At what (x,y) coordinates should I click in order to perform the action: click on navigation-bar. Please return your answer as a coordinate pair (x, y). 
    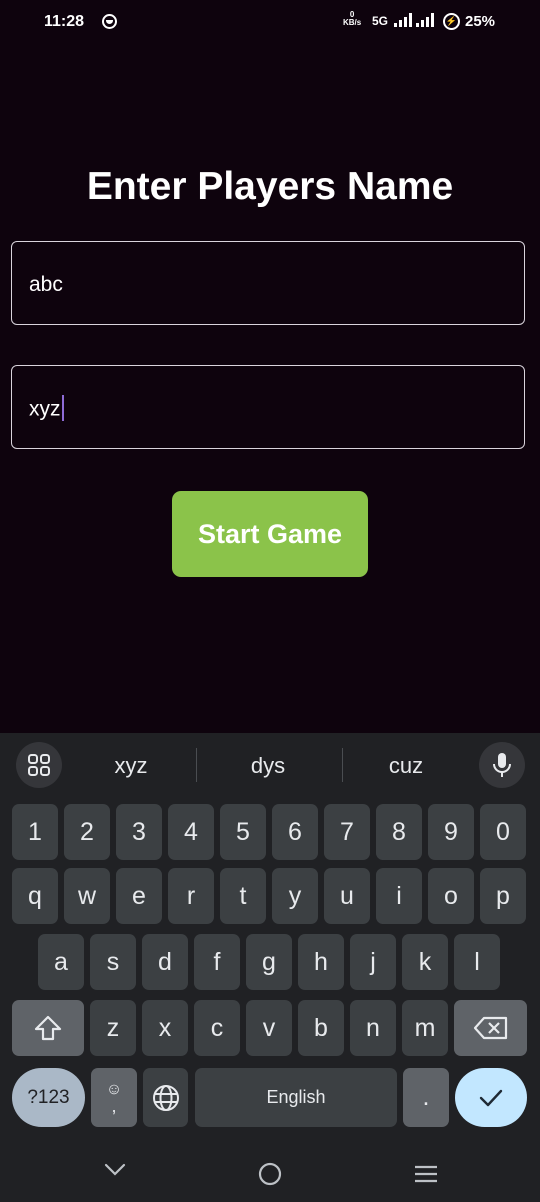
    Looking at the image, I should click on (270, 1172).